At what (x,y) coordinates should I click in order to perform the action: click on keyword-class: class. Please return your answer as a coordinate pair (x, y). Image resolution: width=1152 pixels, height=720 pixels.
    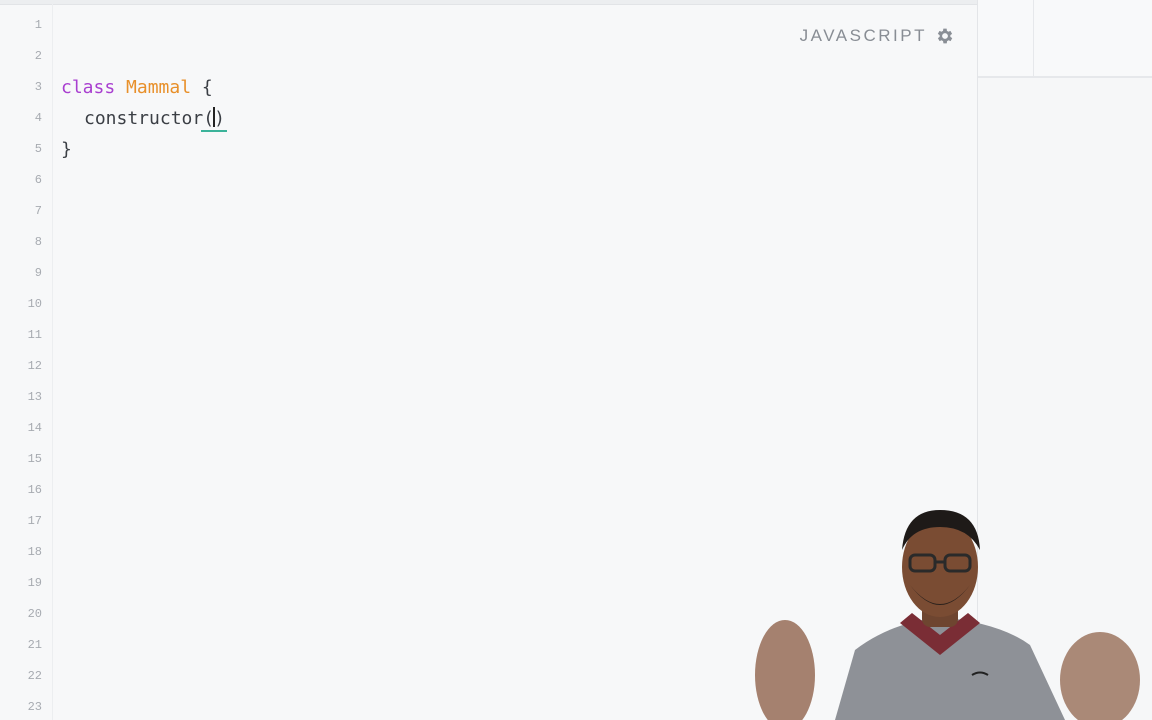
    Looking at the image, I should click on (88, 87).